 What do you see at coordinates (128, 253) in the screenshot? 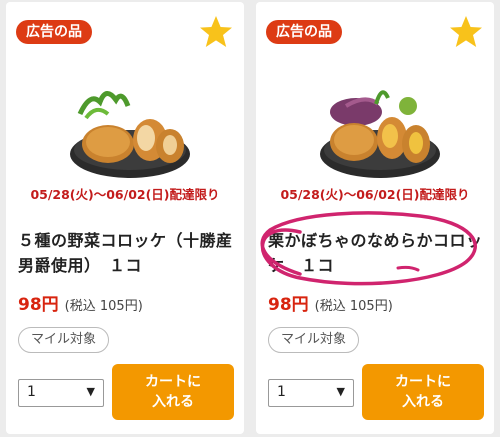
I see `product-name: ５種の野菜コロッケ（十勝産男爵使用） １コ` at bounding box center [128, 253].